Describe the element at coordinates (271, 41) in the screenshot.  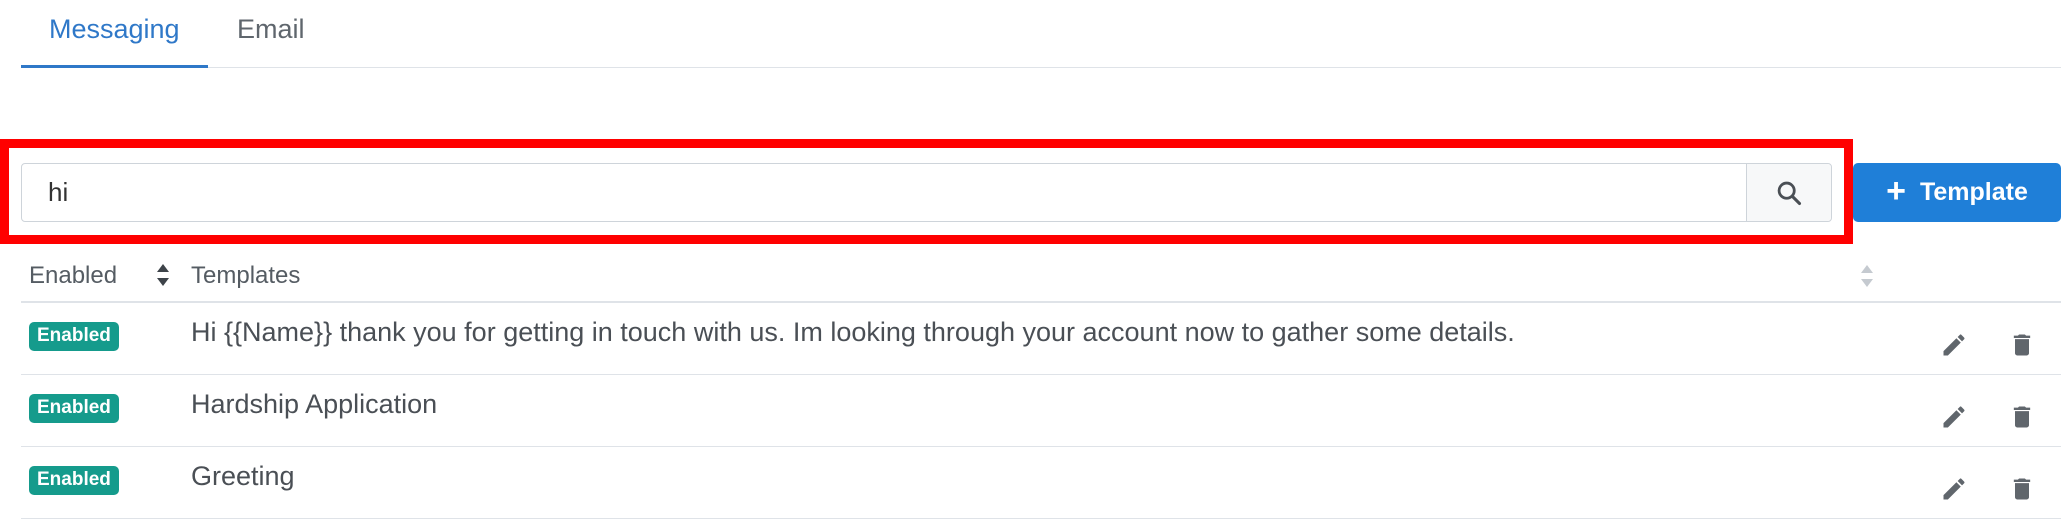
I see `tab-email: Email` at that location.